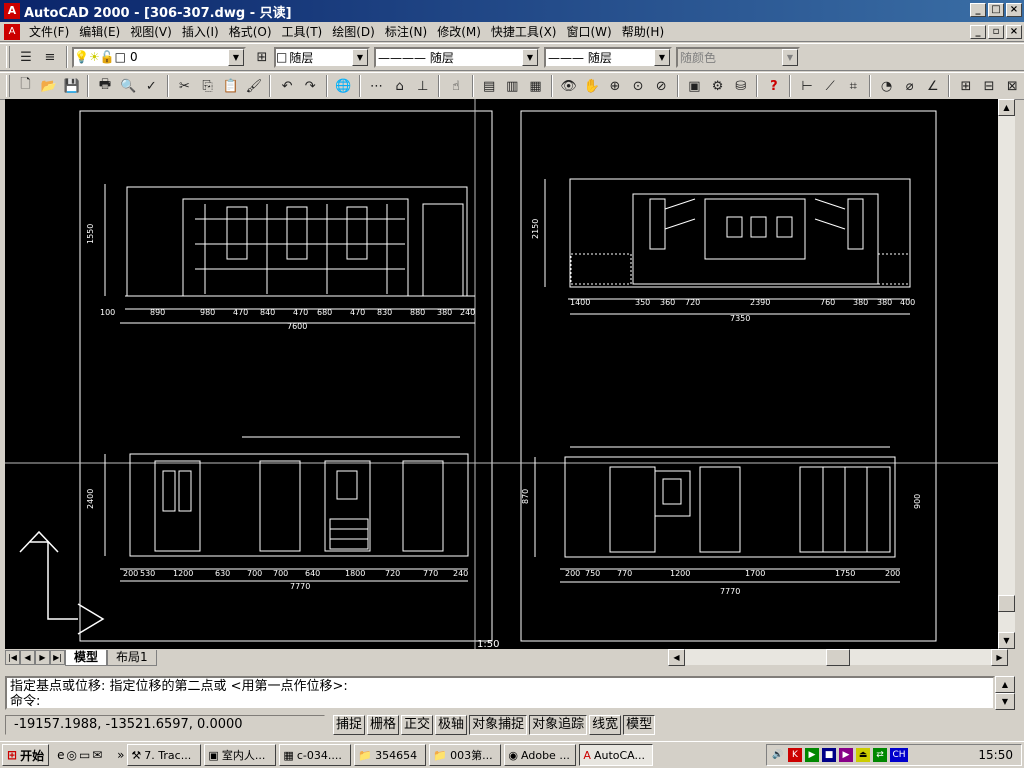  Describe the element at coordinates (399, 86) in the screenshot. I see `snap-icon: ⌂` at that location.